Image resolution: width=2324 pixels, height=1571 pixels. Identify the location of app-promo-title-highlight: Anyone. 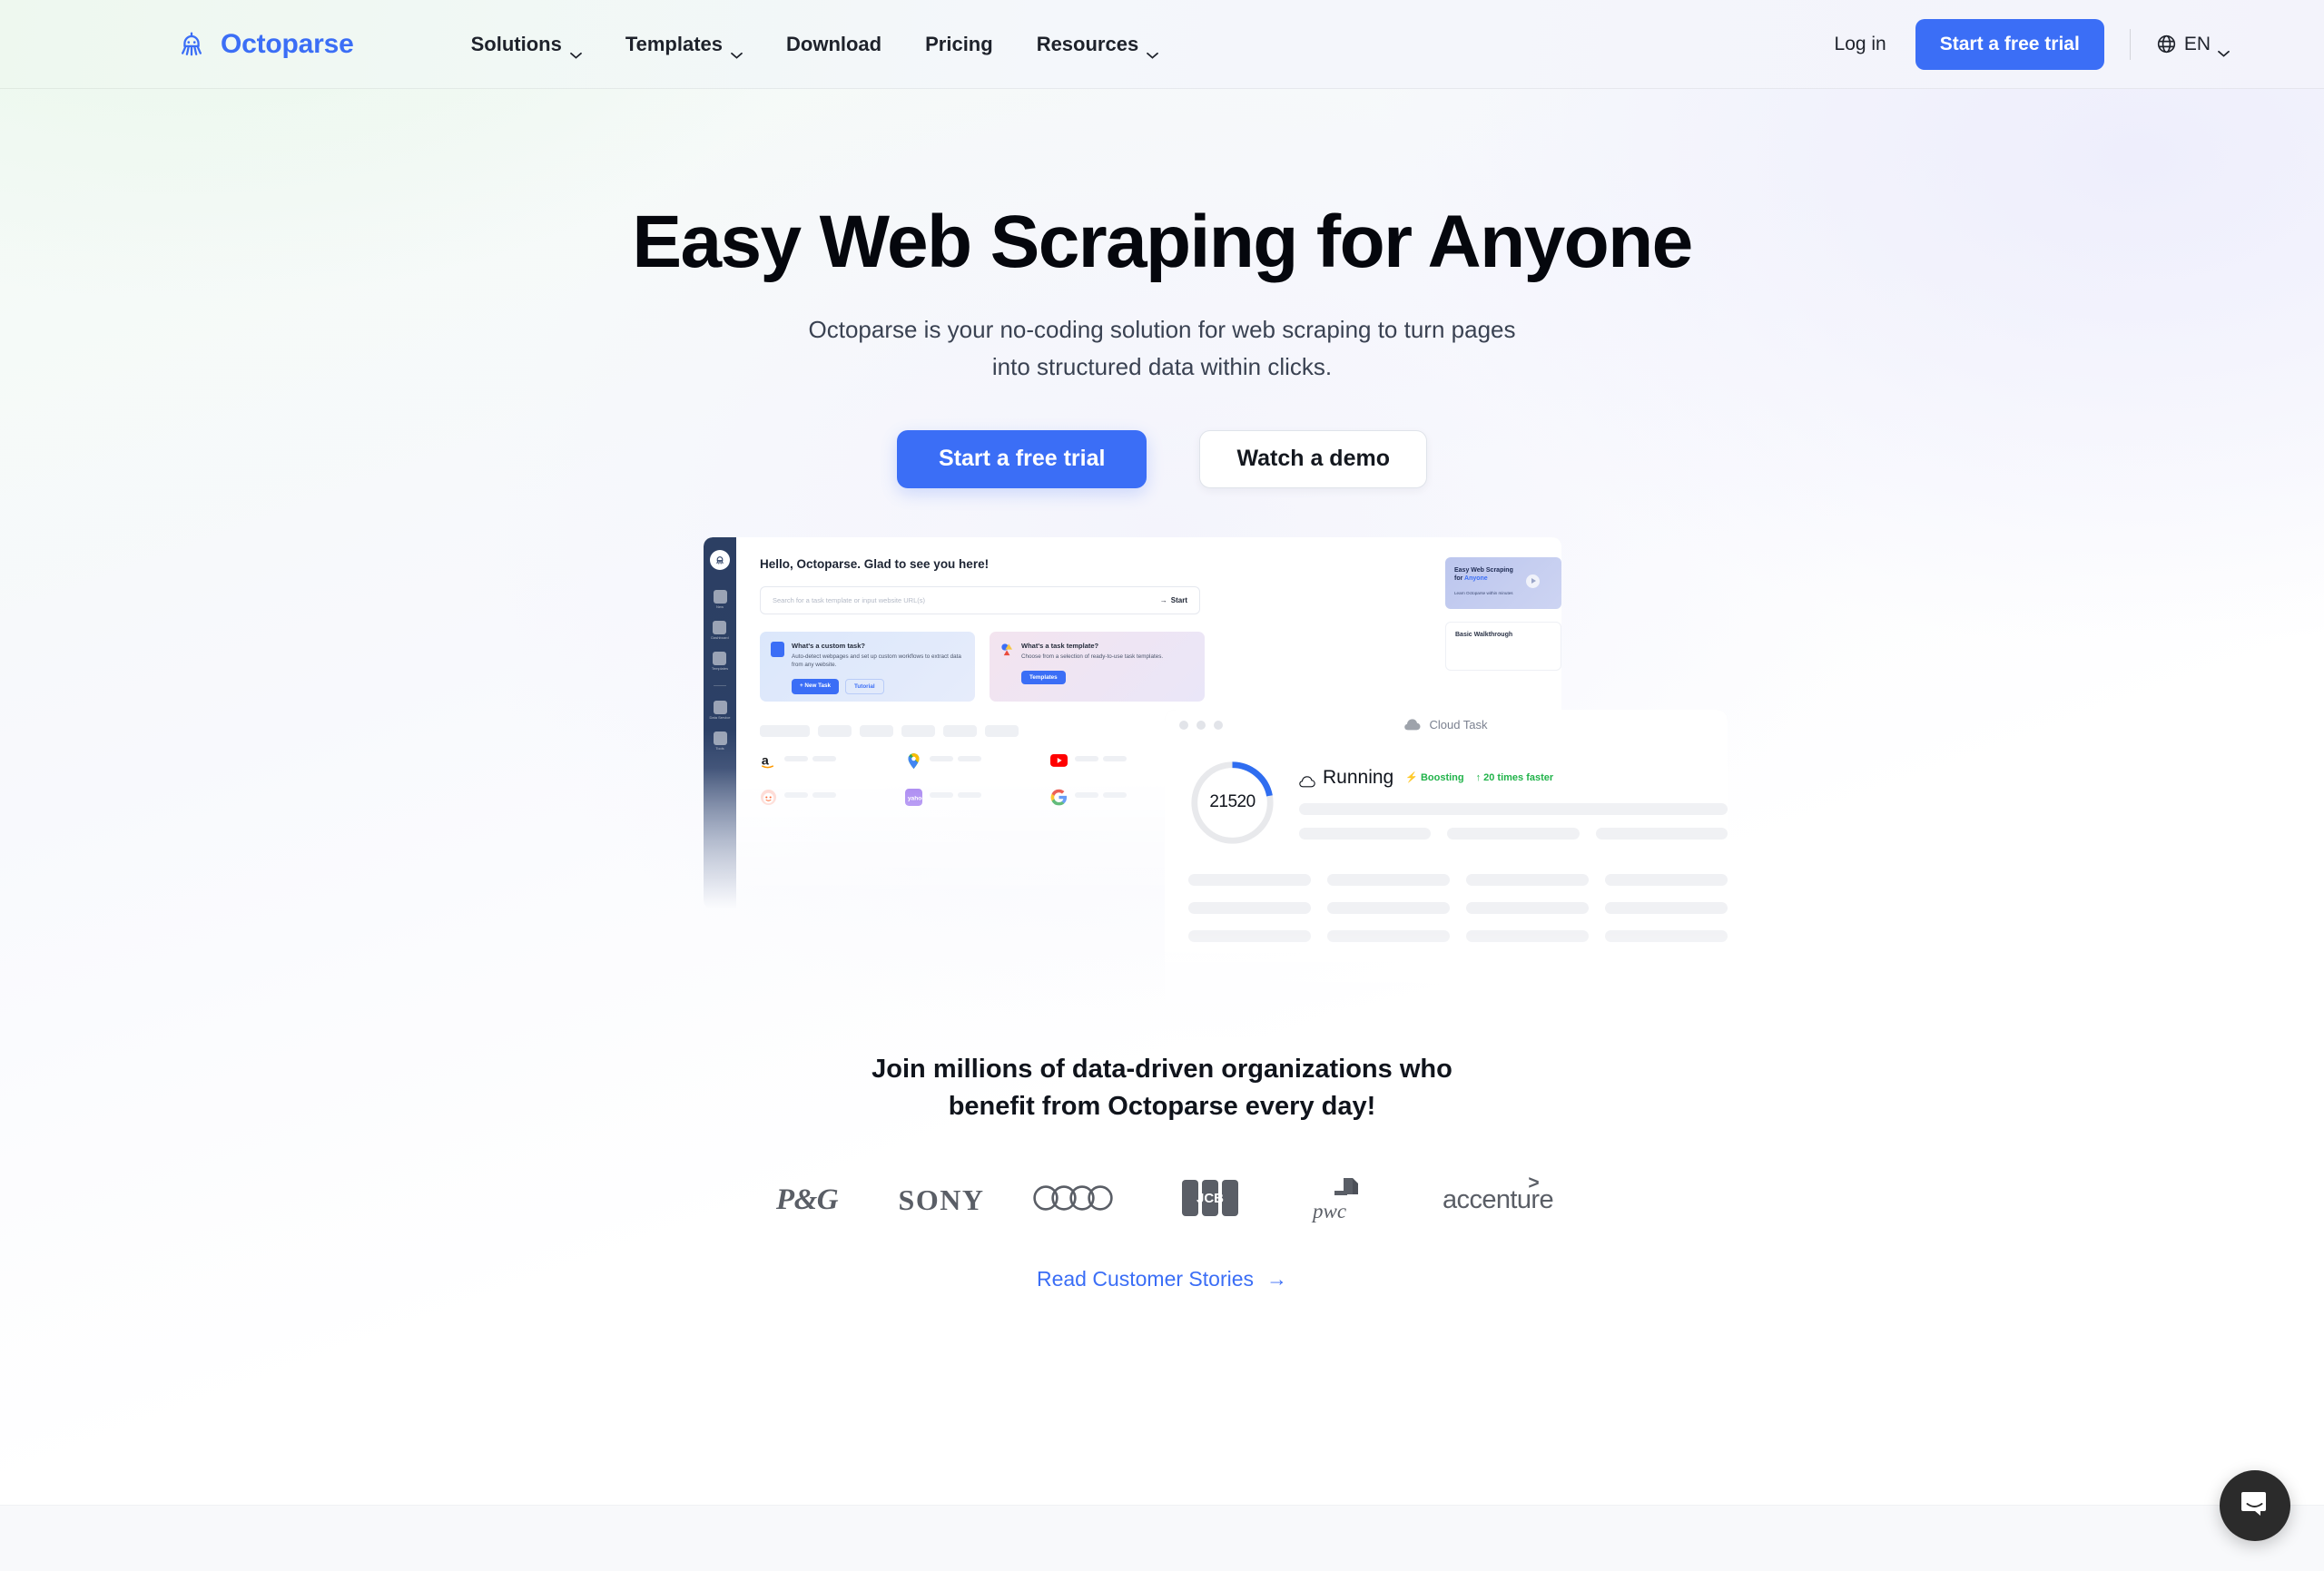
(1476, 578).